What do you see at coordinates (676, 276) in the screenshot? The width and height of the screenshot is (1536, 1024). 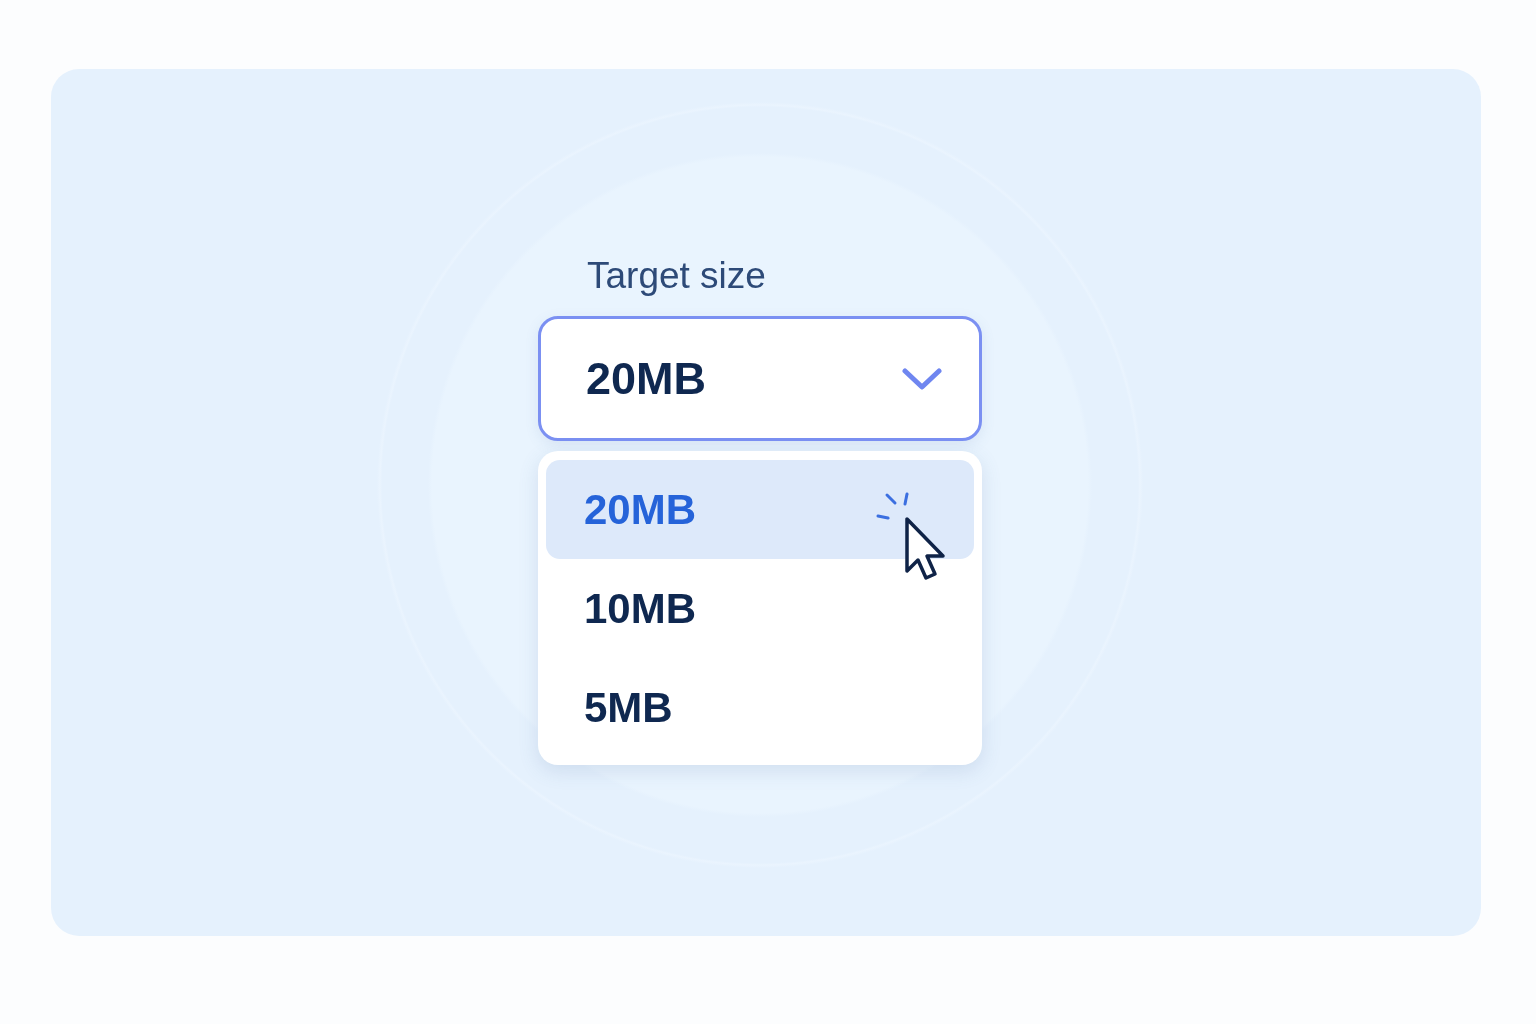 I see `field-label: Target size` at bounding box center [676, 276].